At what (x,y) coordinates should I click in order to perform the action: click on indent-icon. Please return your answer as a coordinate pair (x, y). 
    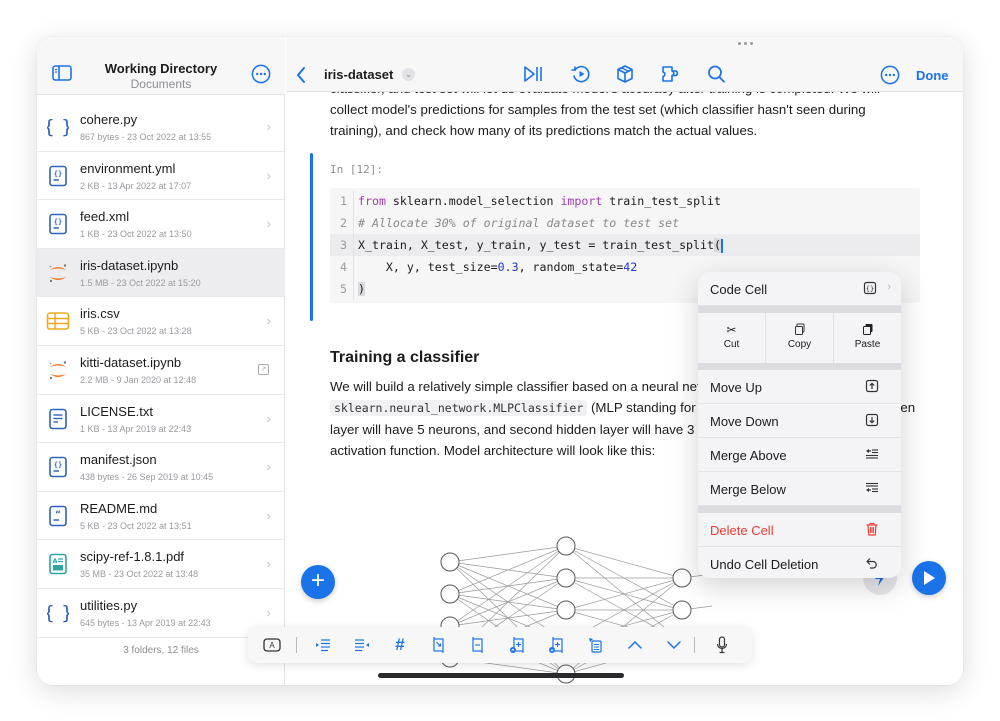
    Looking at the image, I should click on (323, 645).